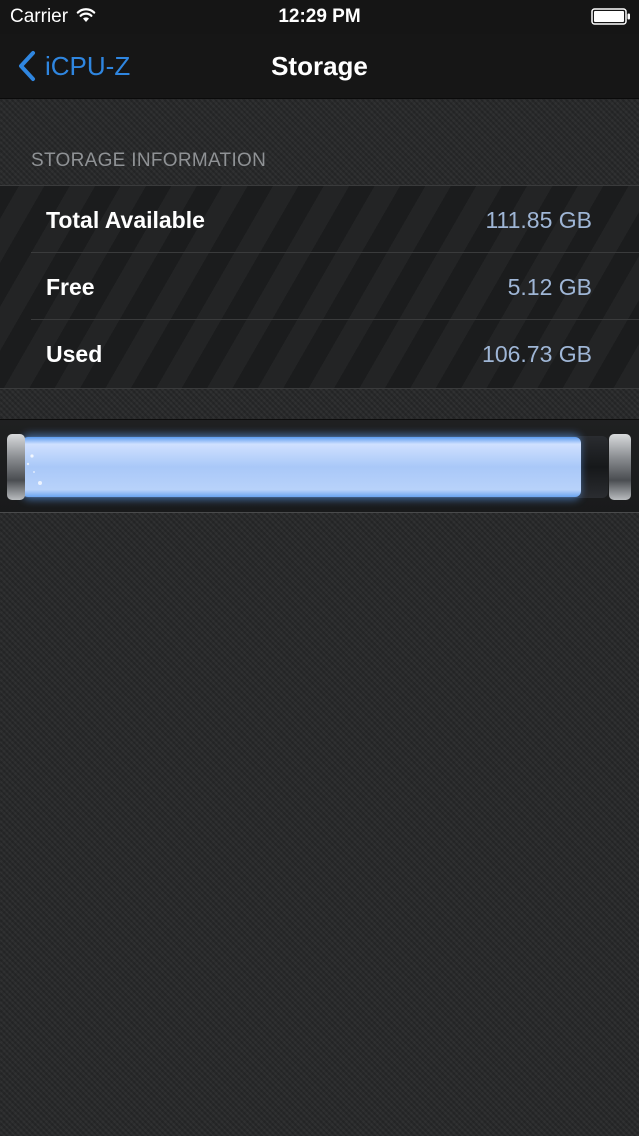  I want to click on storage-usage-bar, so click(319, 466).